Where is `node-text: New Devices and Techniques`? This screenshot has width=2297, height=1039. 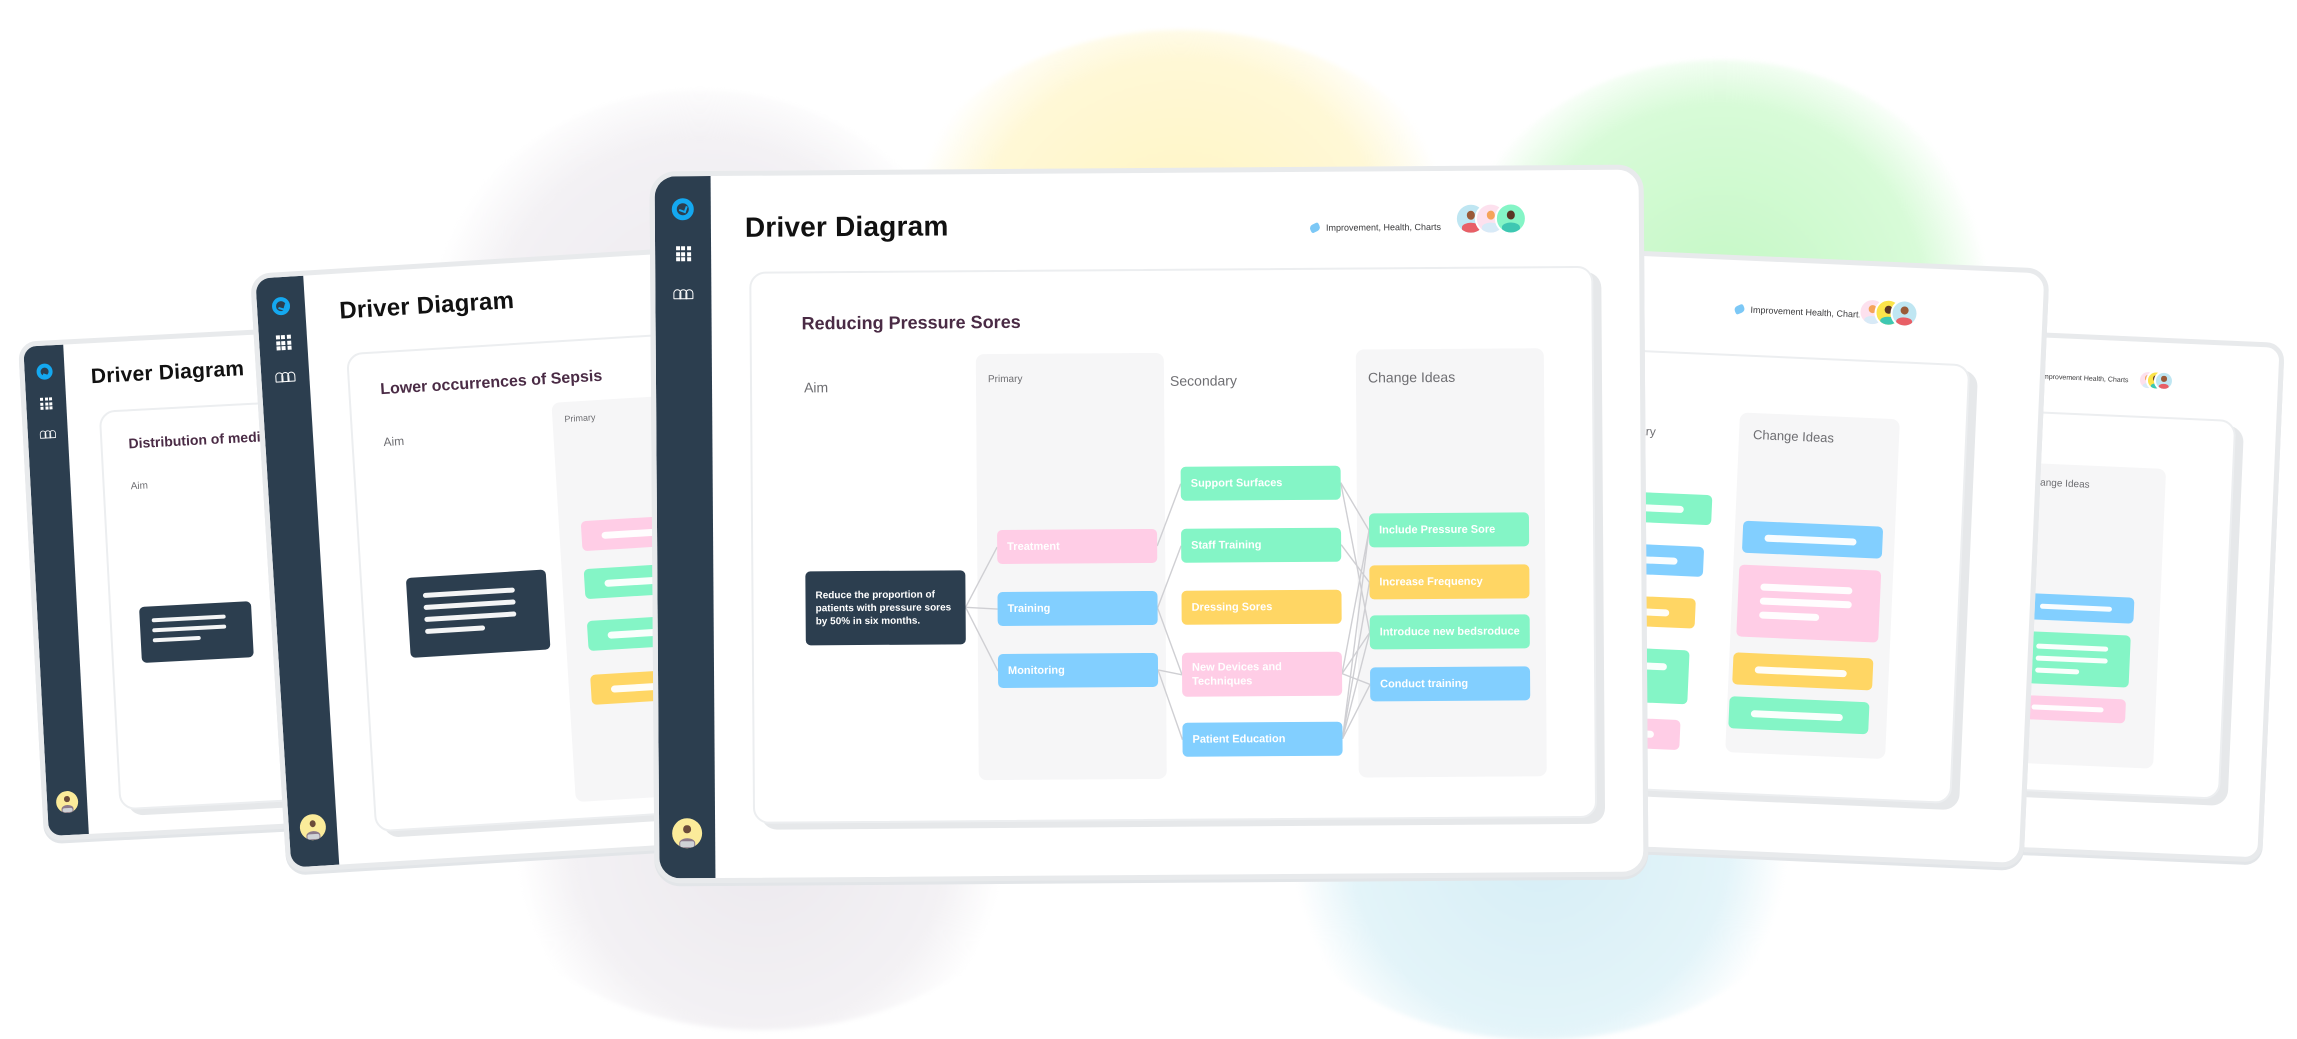 node-text: New Devices and Techniques is located at coordinates (1236, 674).